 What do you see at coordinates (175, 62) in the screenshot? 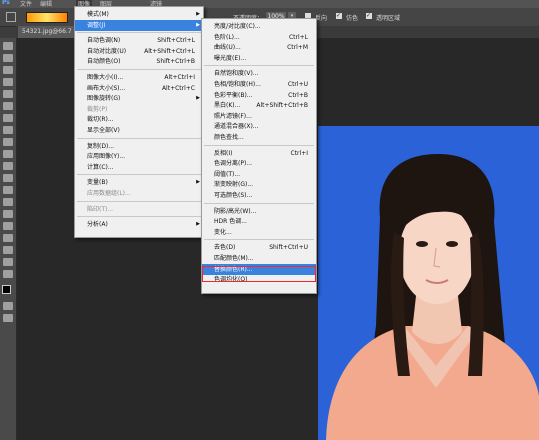
I see `menu-item-shortcut: Shift+Ctrl+B` at bounding box center [175, 62].